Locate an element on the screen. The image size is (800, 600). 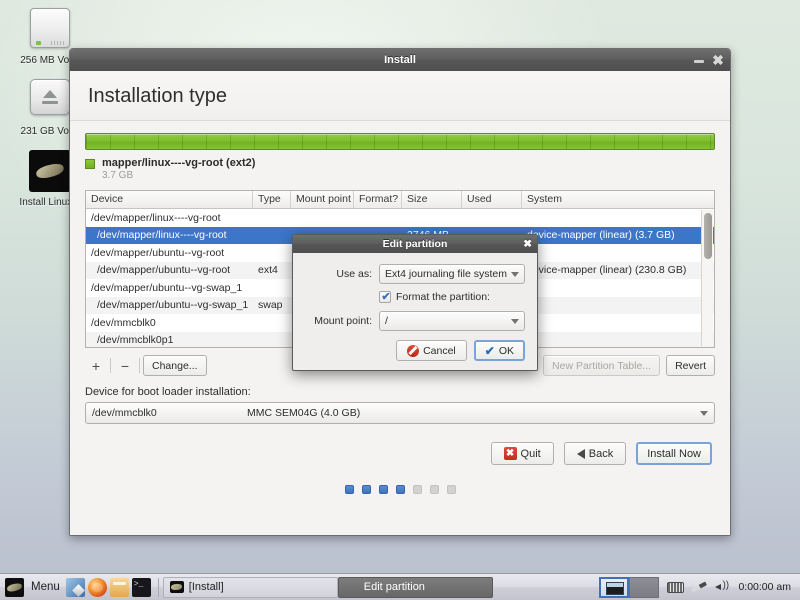
dialog-title: Edit partition is located at coordinates (415, 244).